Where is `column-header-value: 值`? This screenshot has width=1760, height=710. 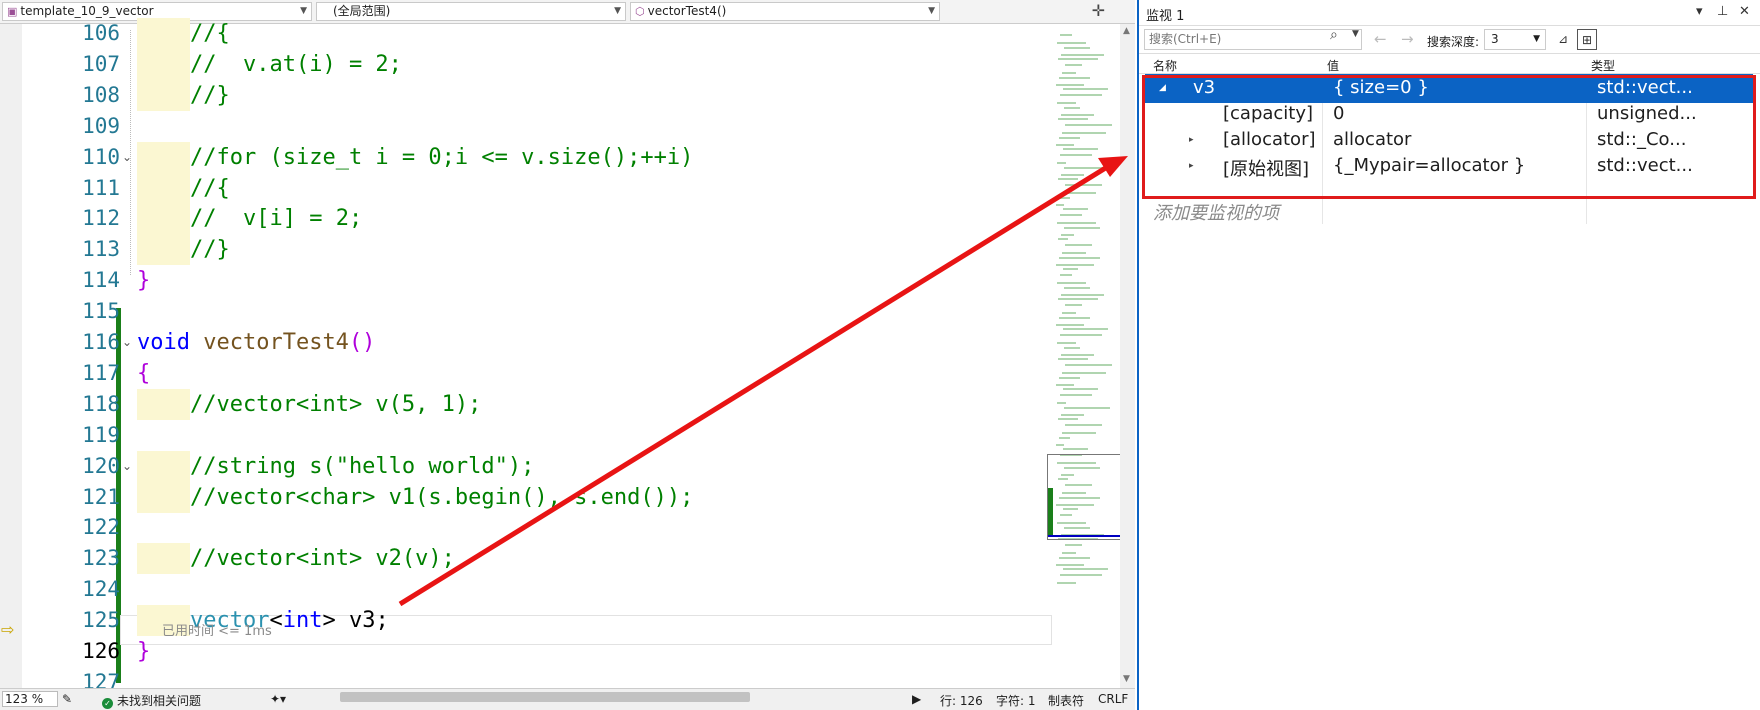 column-header-value: 值 is located at coordinates (1333, 65).